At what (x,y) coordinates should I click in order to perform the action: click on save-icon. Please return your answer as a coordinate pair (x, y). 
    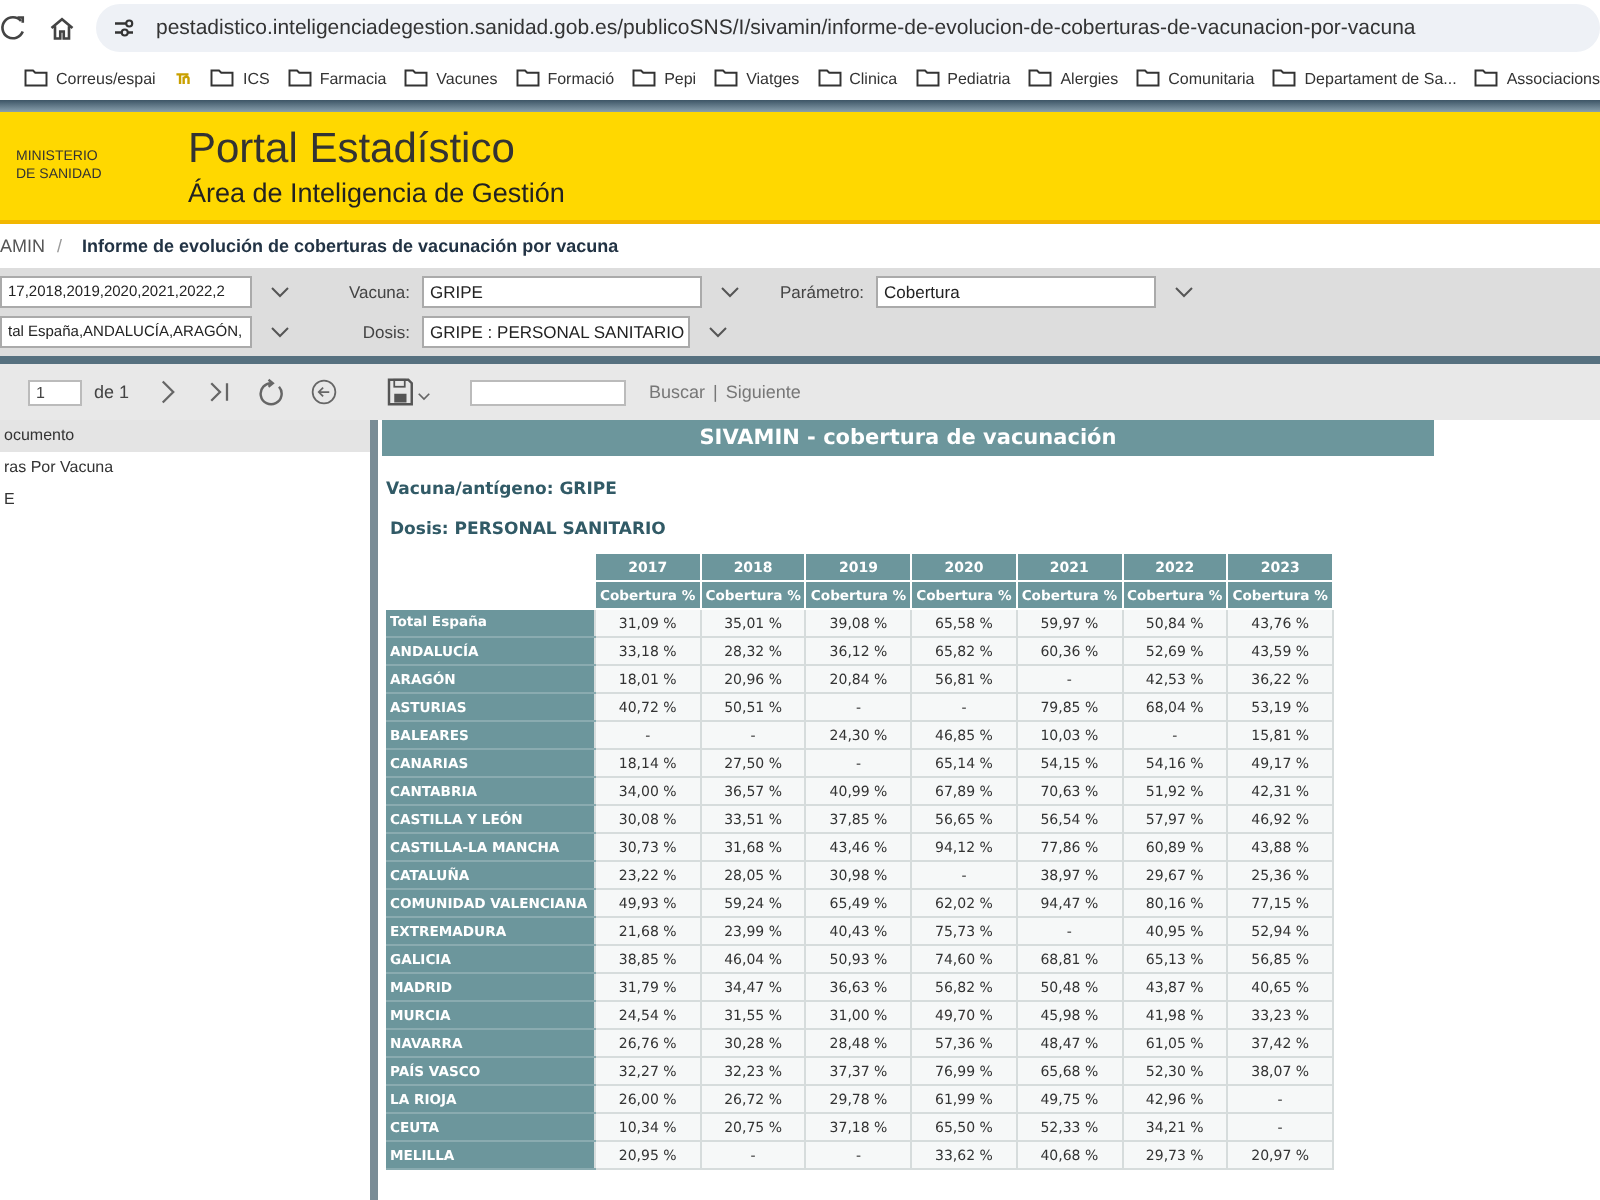
    Looking at the image, I should click on (409, 392).